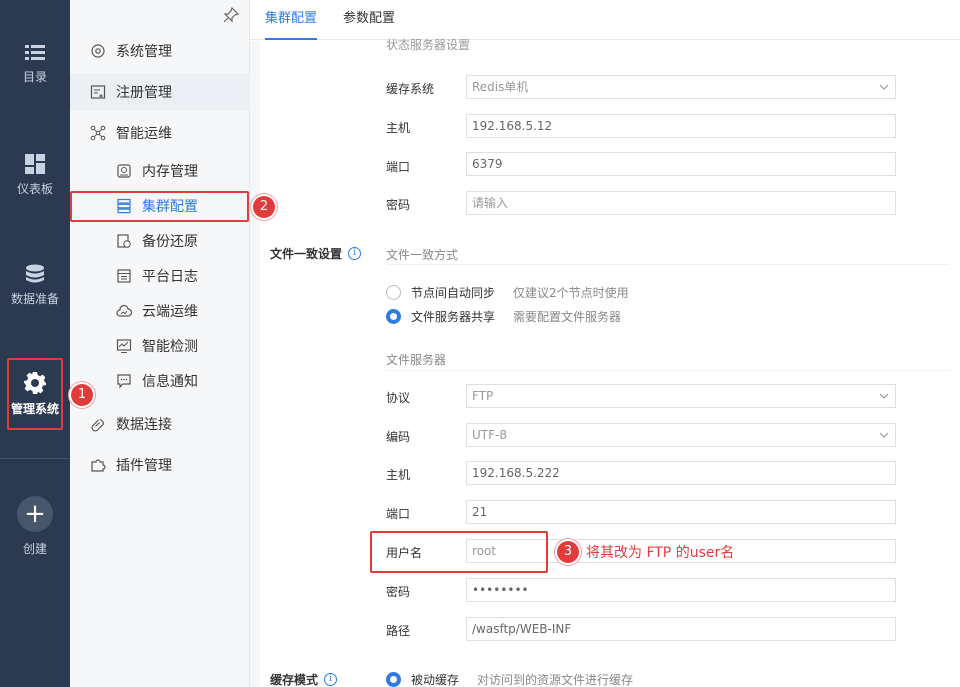 The height and width of the screenshot is (687, 960). What do you see at coordinates (124, 346) in the screenshot?
I see `monitor-icon` at bounding box center [124, 346].